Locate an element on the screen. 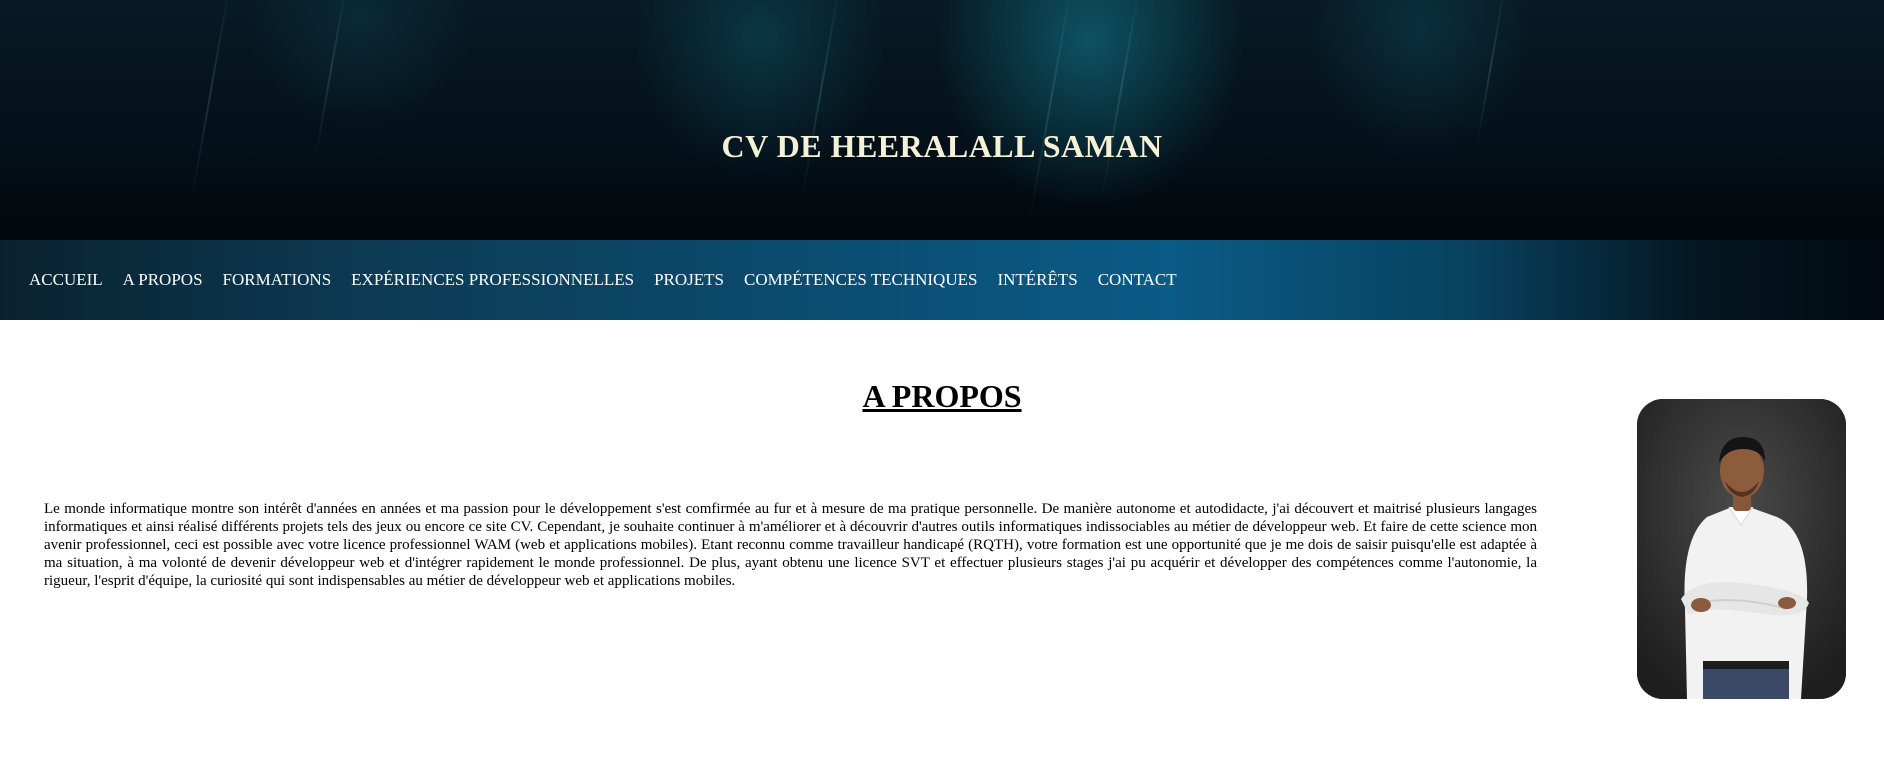 This screenshot has width=1884, height=757. page-title: CV DE HEERALALL SAMAN is located at coordinates (942, 146).